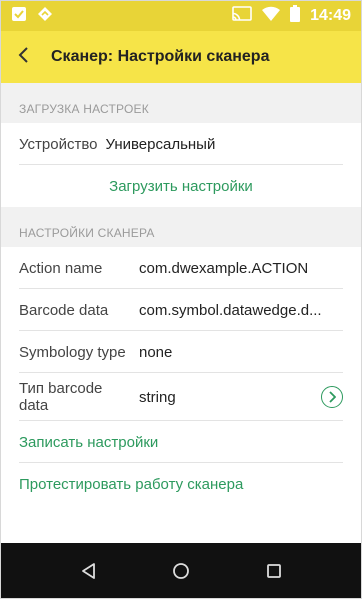 The width and height of the screenshot is (362, 599). I want to click on load-settings-button: Загрузить настройки, so click(181, 186).